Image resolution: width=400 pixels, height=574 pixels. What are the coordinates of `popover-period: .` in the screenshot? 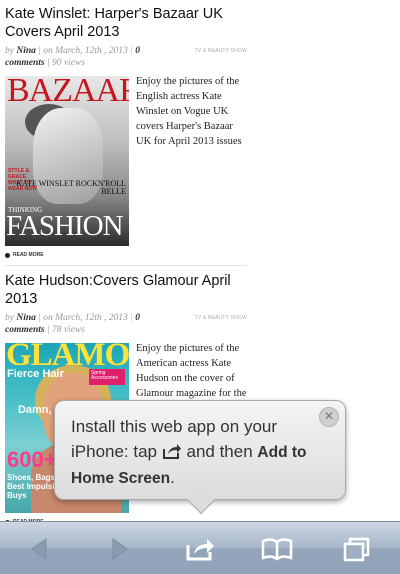 It's located at (172, 477).